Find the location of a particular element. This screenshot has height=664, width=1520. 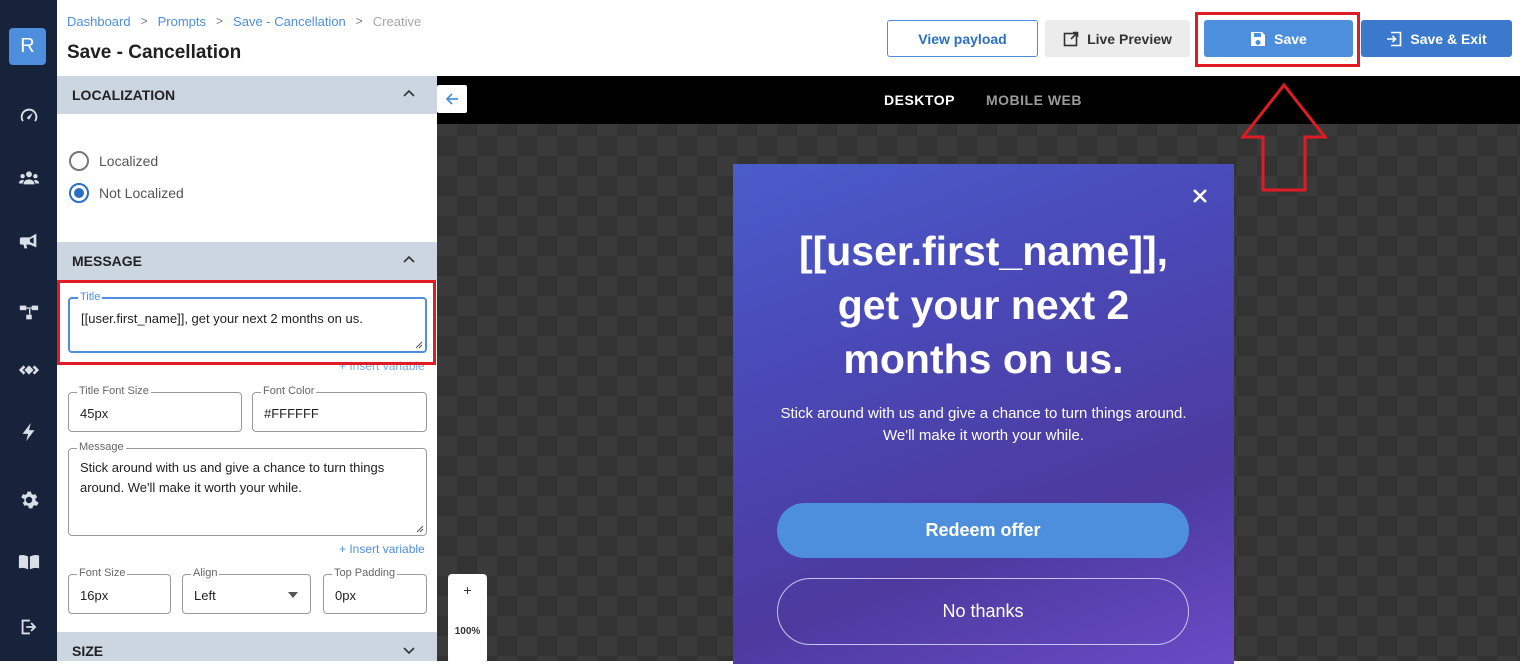

view-payload-button: View payload is located at coordinates (962, 38).